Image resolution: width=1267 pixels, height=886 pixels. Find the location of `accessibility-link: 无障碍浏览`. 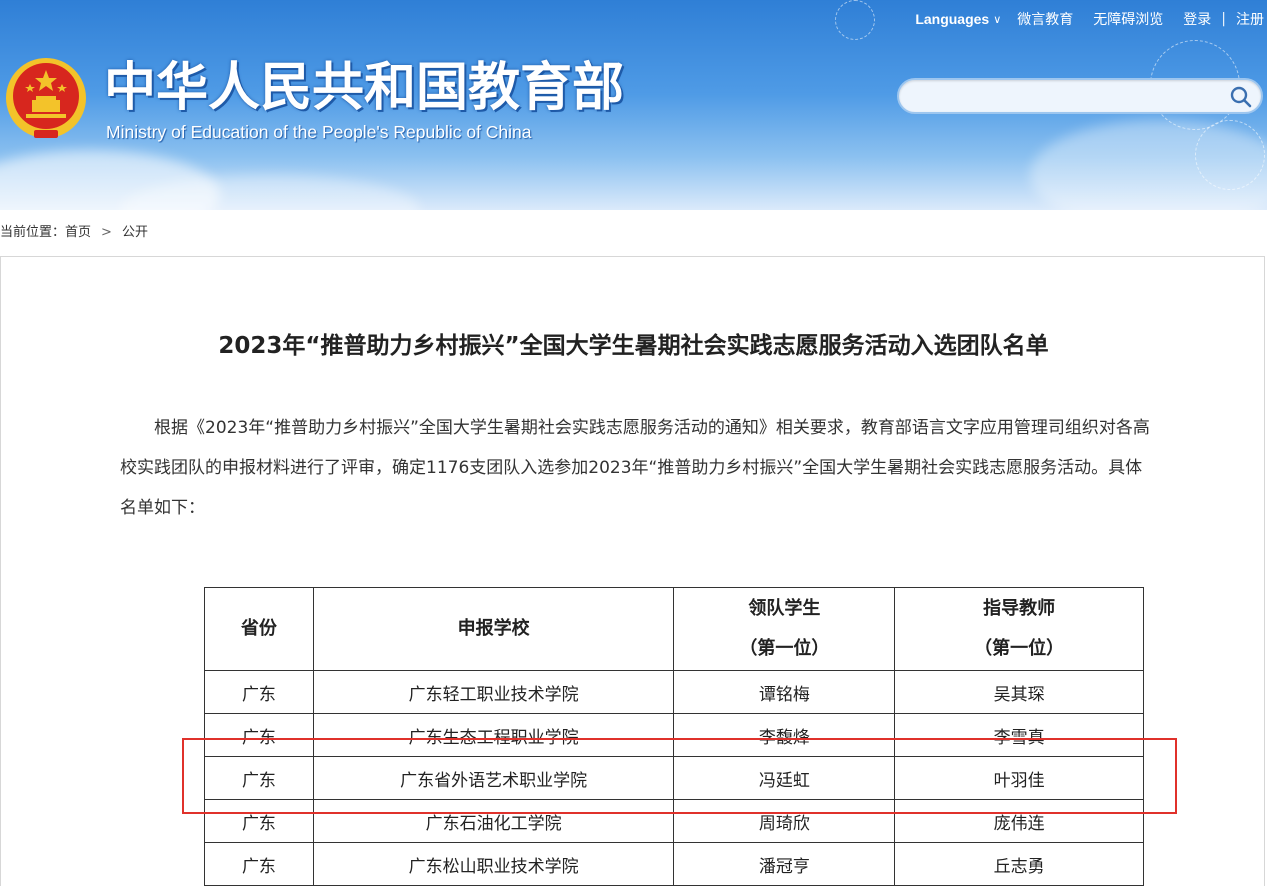

accessibility-link: 无障碍浏览 is located at coordinates (1128, 19).